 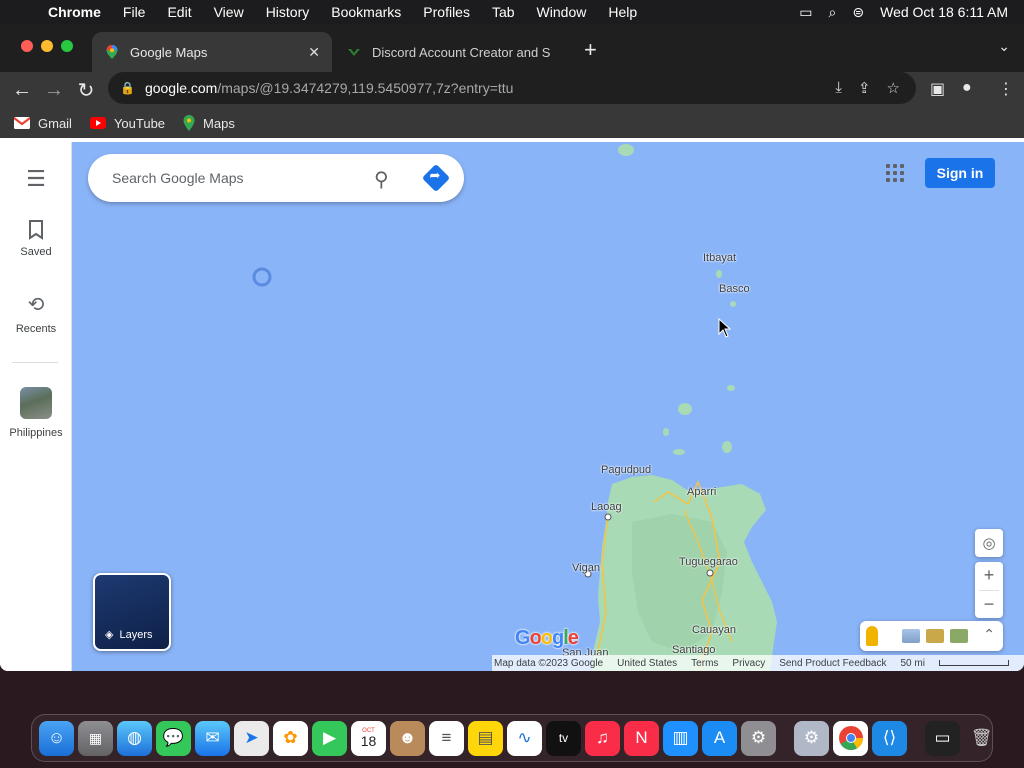 I want to click on history-icon: ⟲, so click(x=36, y=305).